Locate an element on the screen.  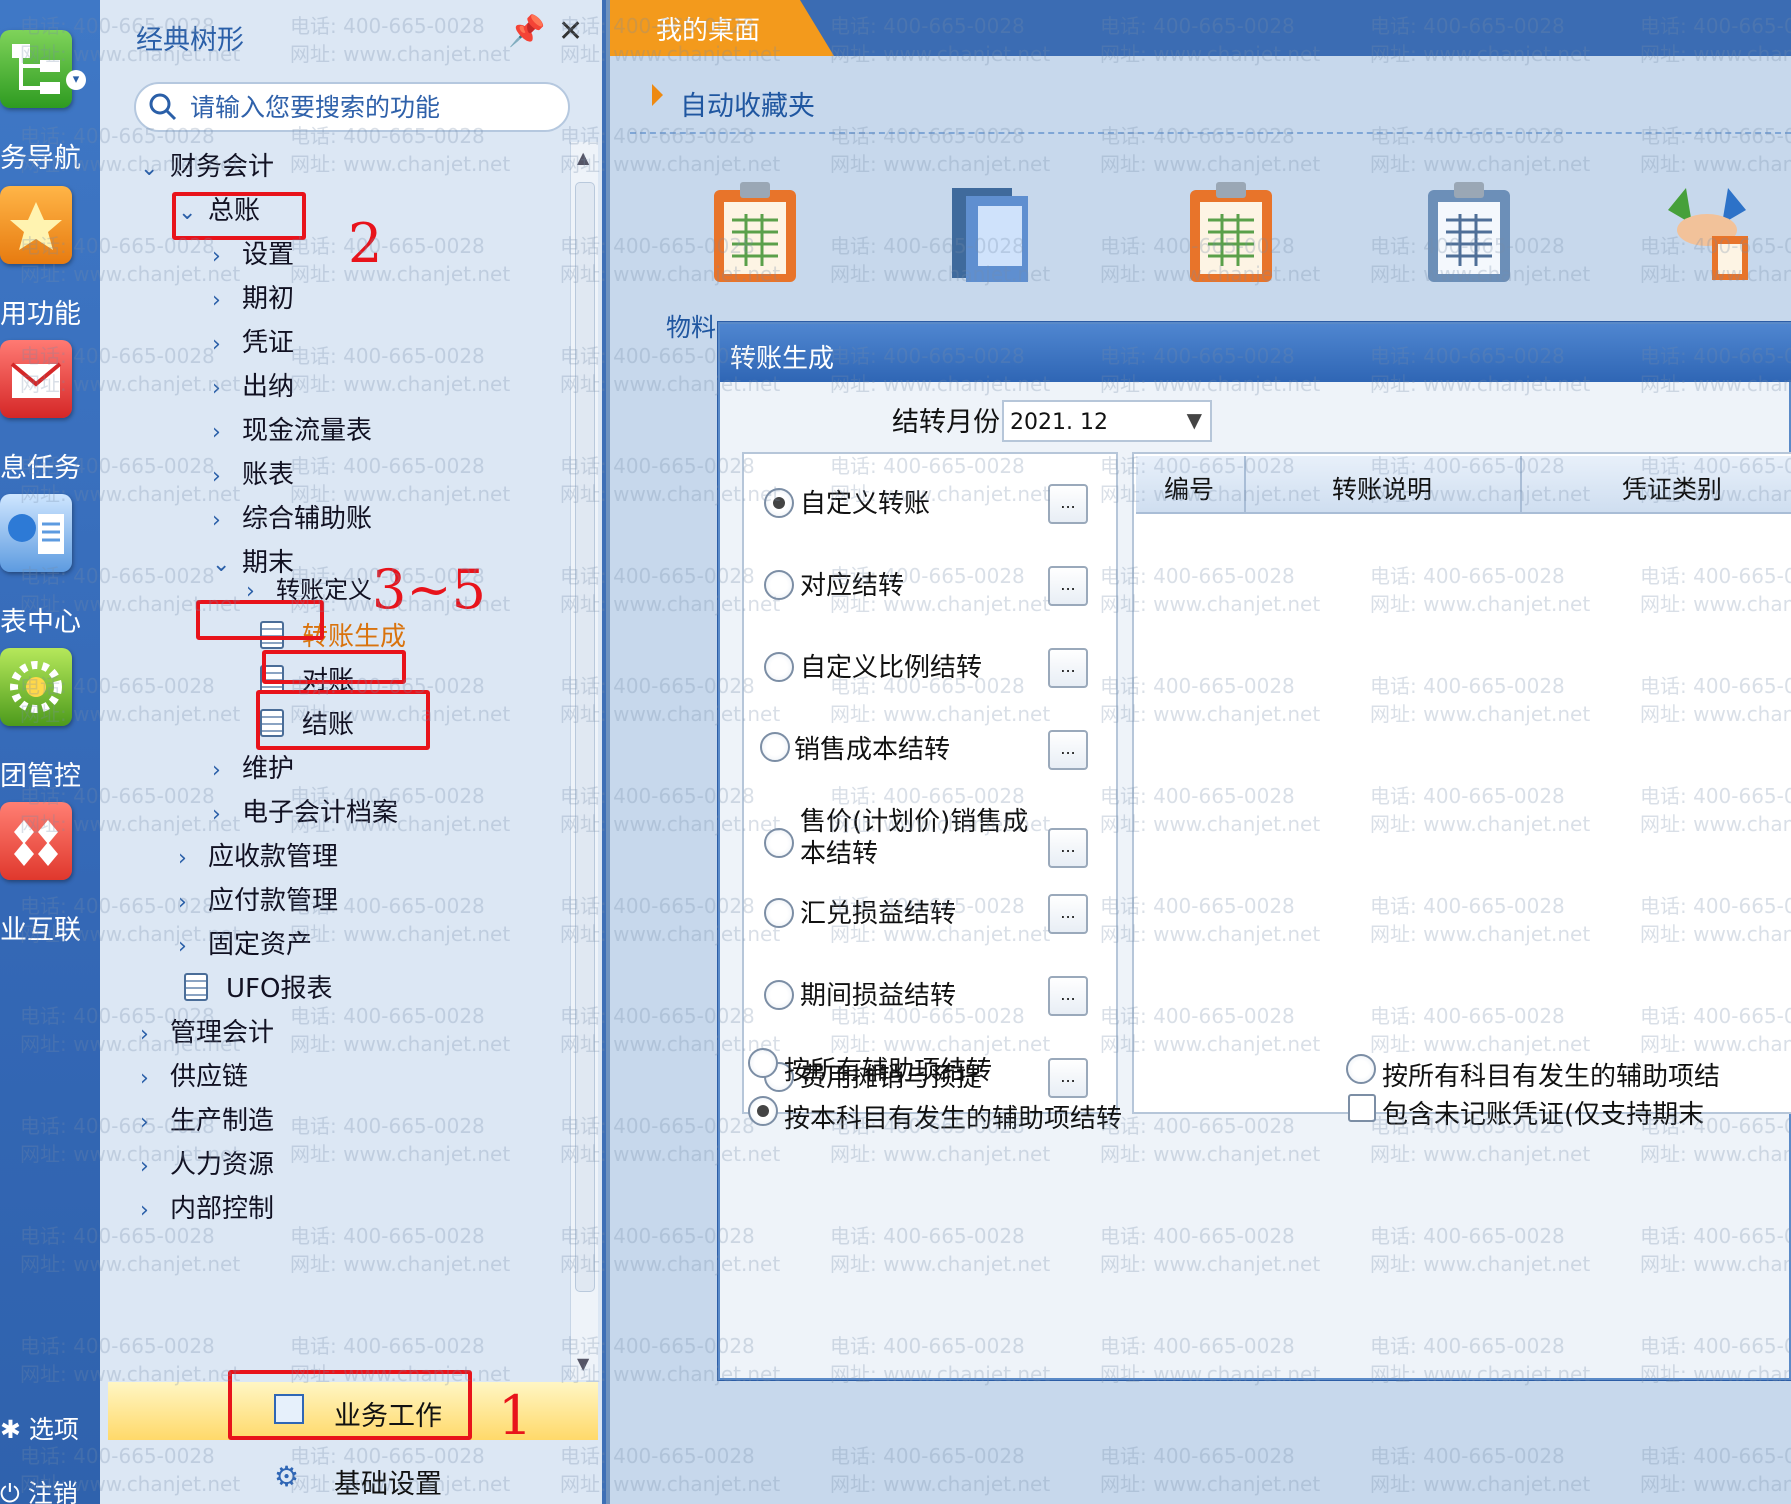
radio-custom-ratio-transfer is located at coordinates (779, 667).